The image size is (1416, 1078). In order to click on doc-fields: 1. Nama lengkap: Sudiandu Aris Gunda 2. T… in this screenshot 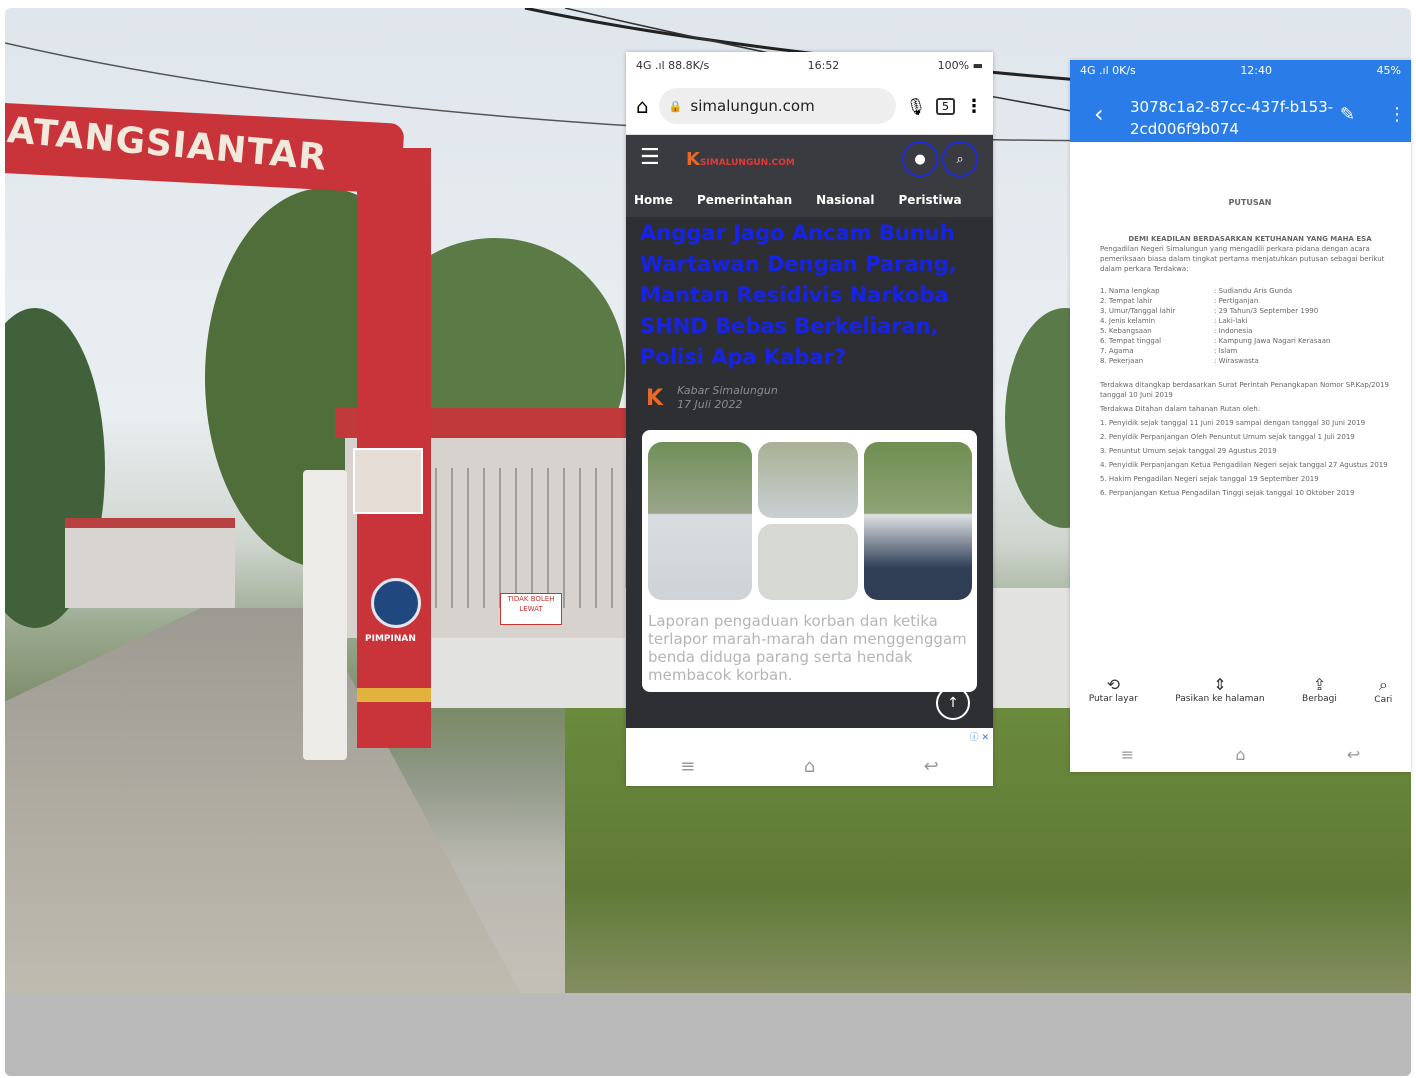, I will do `click(1250, 326)`.